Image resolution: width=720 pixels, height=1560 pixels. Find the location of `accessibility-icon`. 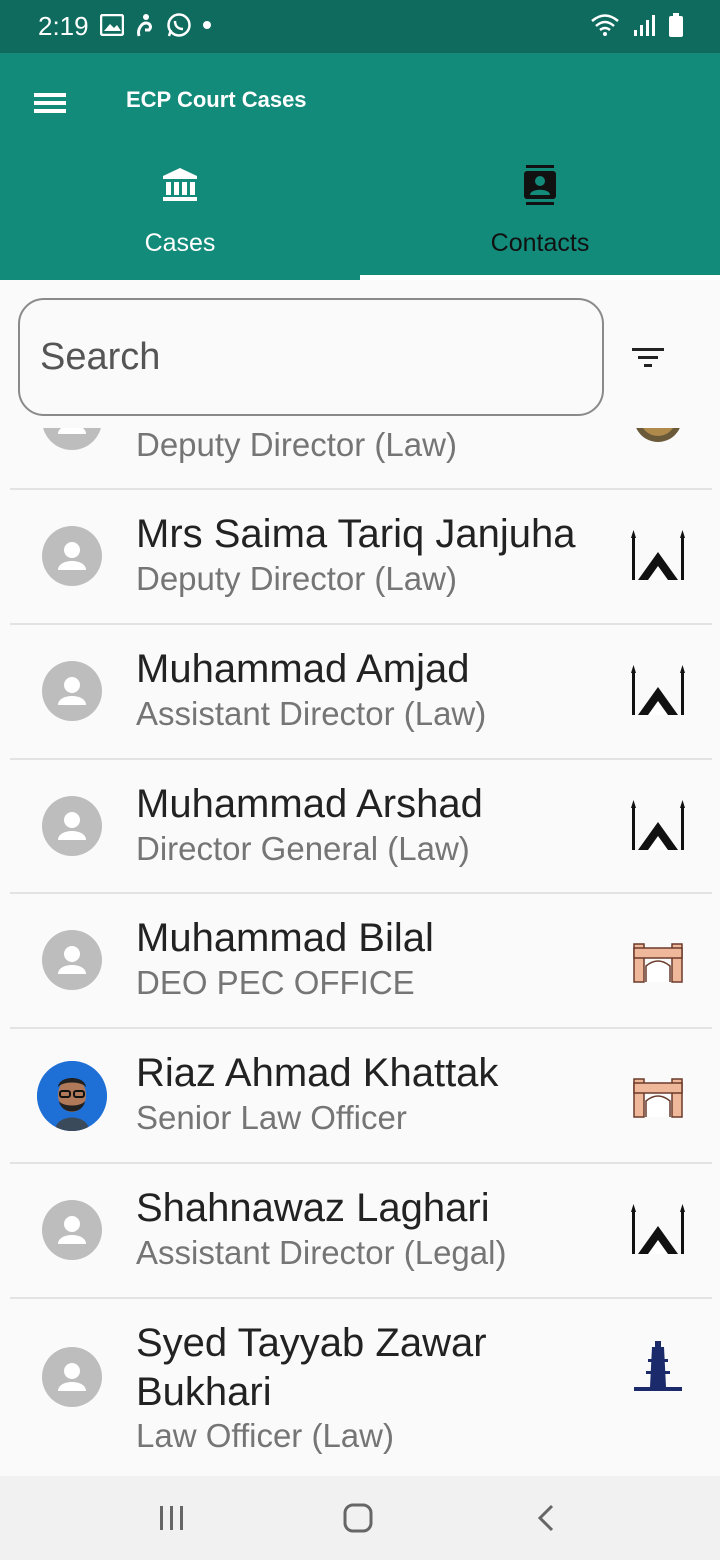

accessibility-icon is located at coordinates (144, 25).